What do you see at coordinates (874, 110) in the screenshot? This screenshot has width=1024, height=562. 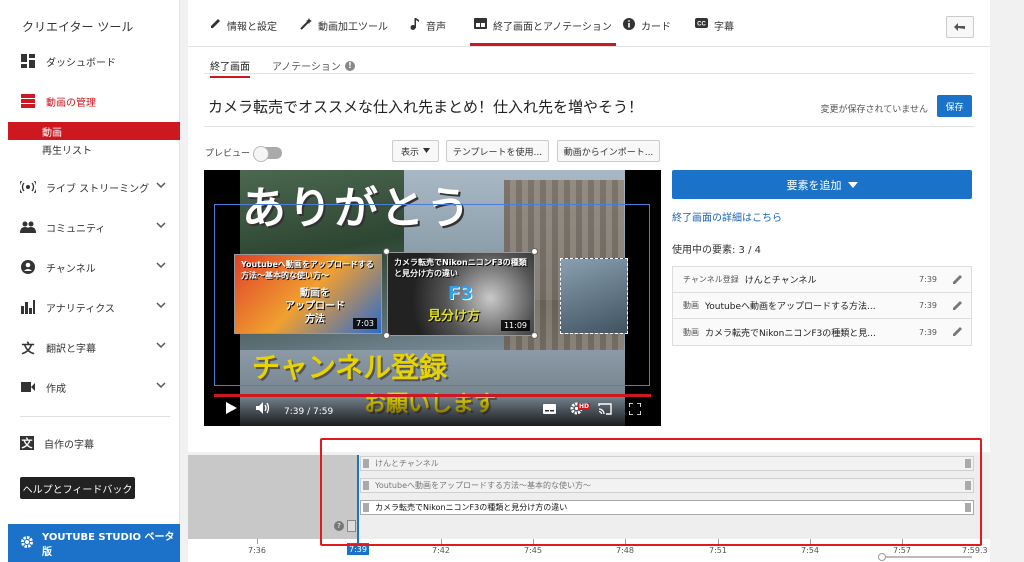 I see `unsaved-status: 変更が保存されていません` at bounding box center [874, 110].